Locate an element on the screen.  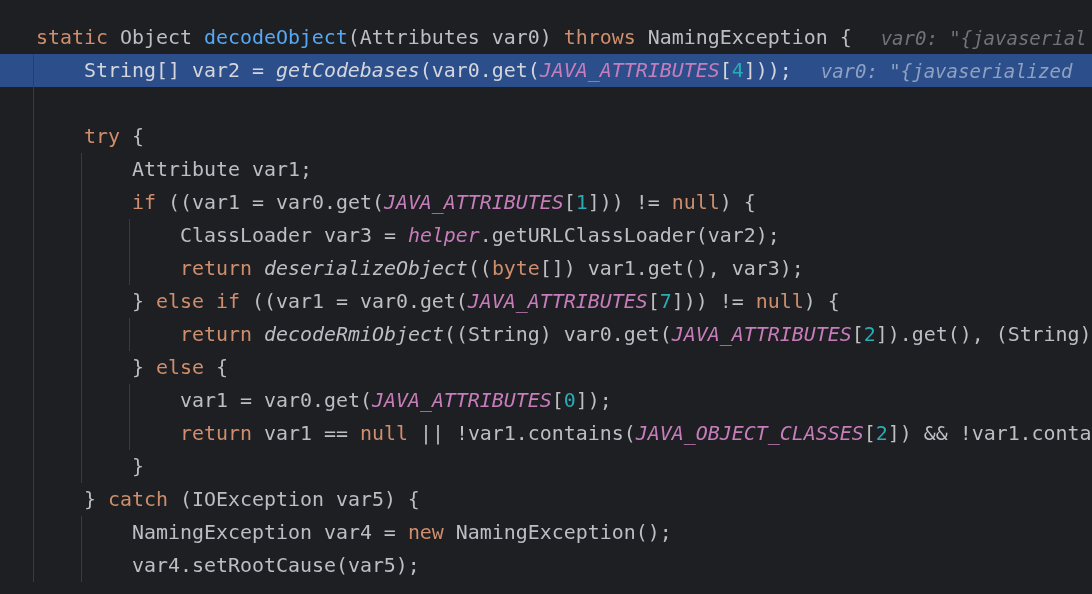
code-line: } catch (IOException var5) { is located at coordinates (252, 499).